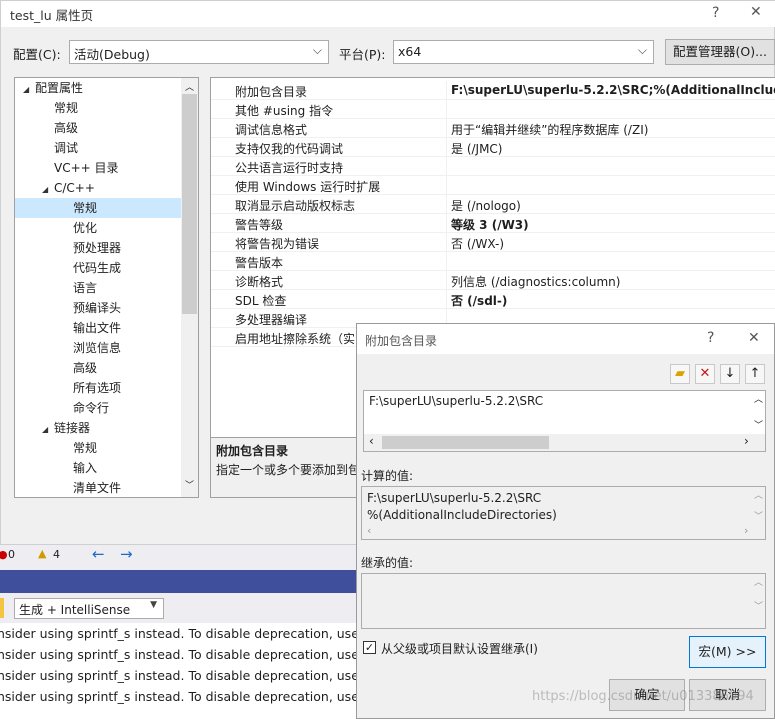 The image size is (775, 719). Describe the element at coordinates (710, 338) in the screenshot. I see `dialog-help-button: ?` at that location.